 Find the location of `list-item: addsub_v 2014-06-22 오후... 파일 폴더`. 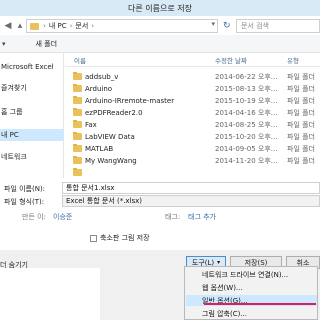

list-item: addsub_v 2014-06-22 오후... 파일 폴더 is located at coordinates (192, 76).